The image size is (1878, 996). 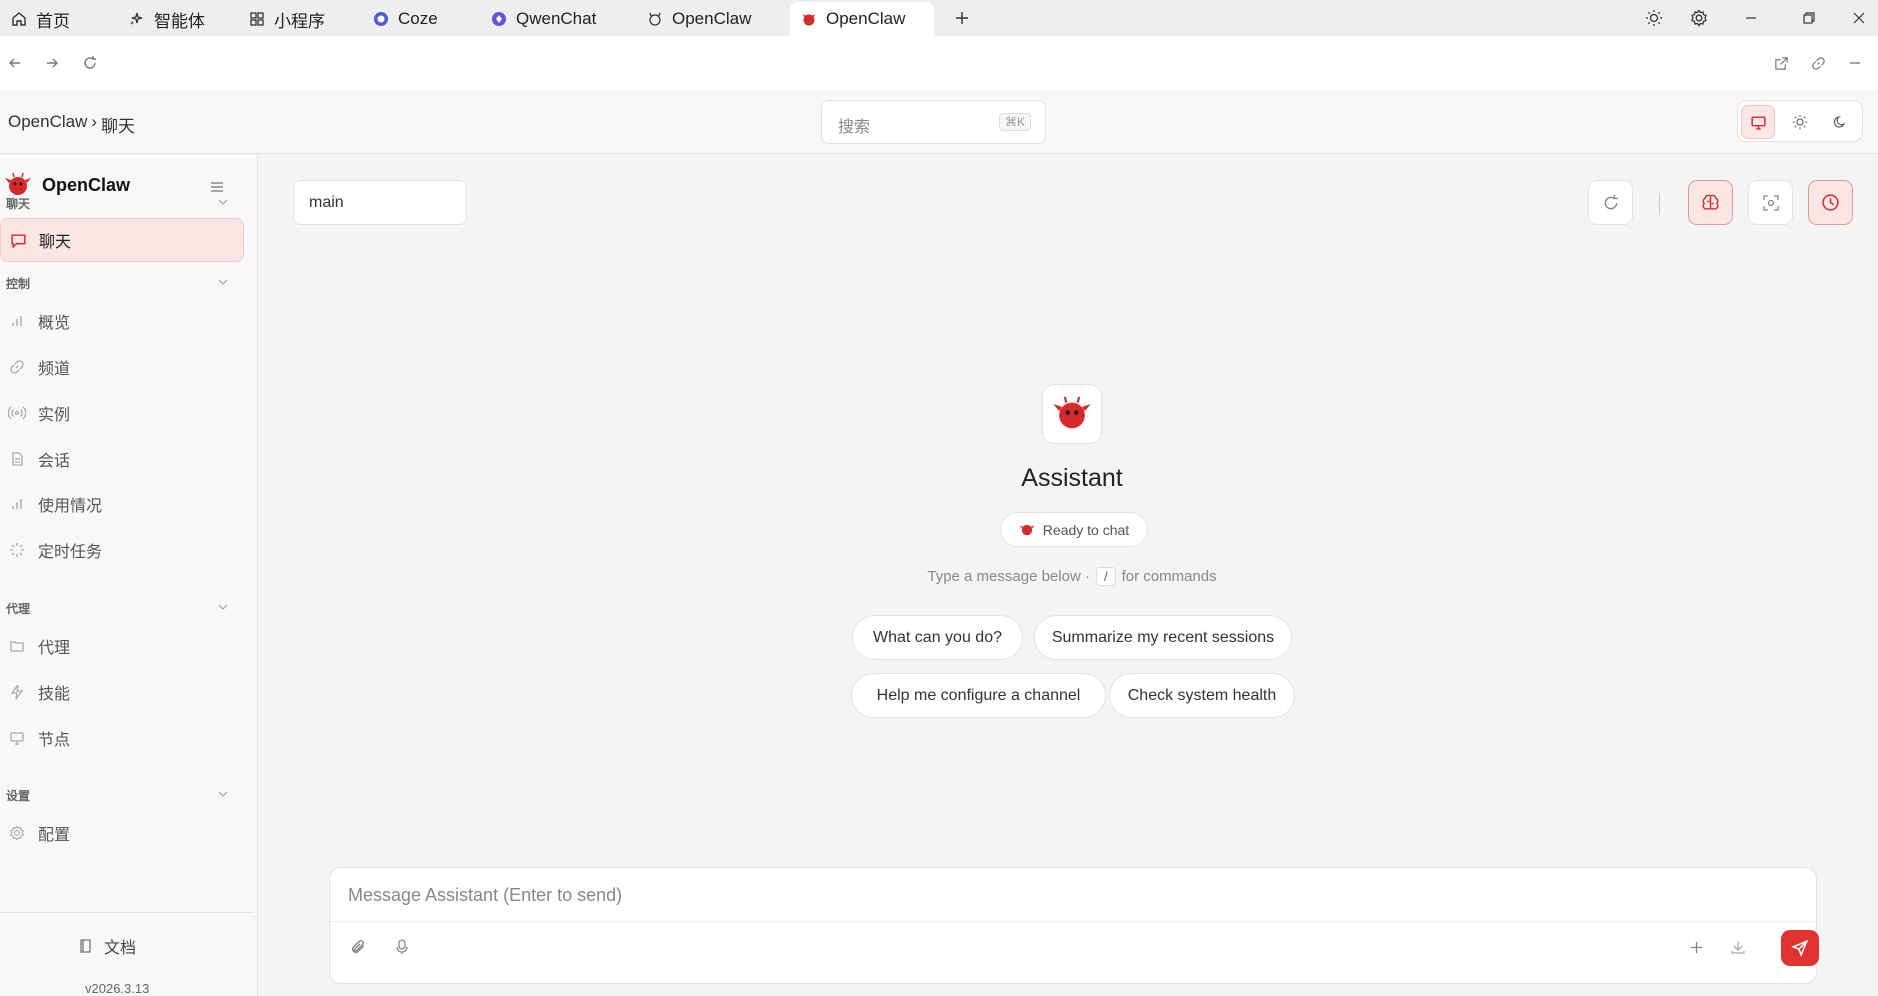 I want to click on docs-link: 文档, so click(x=107, y=946).